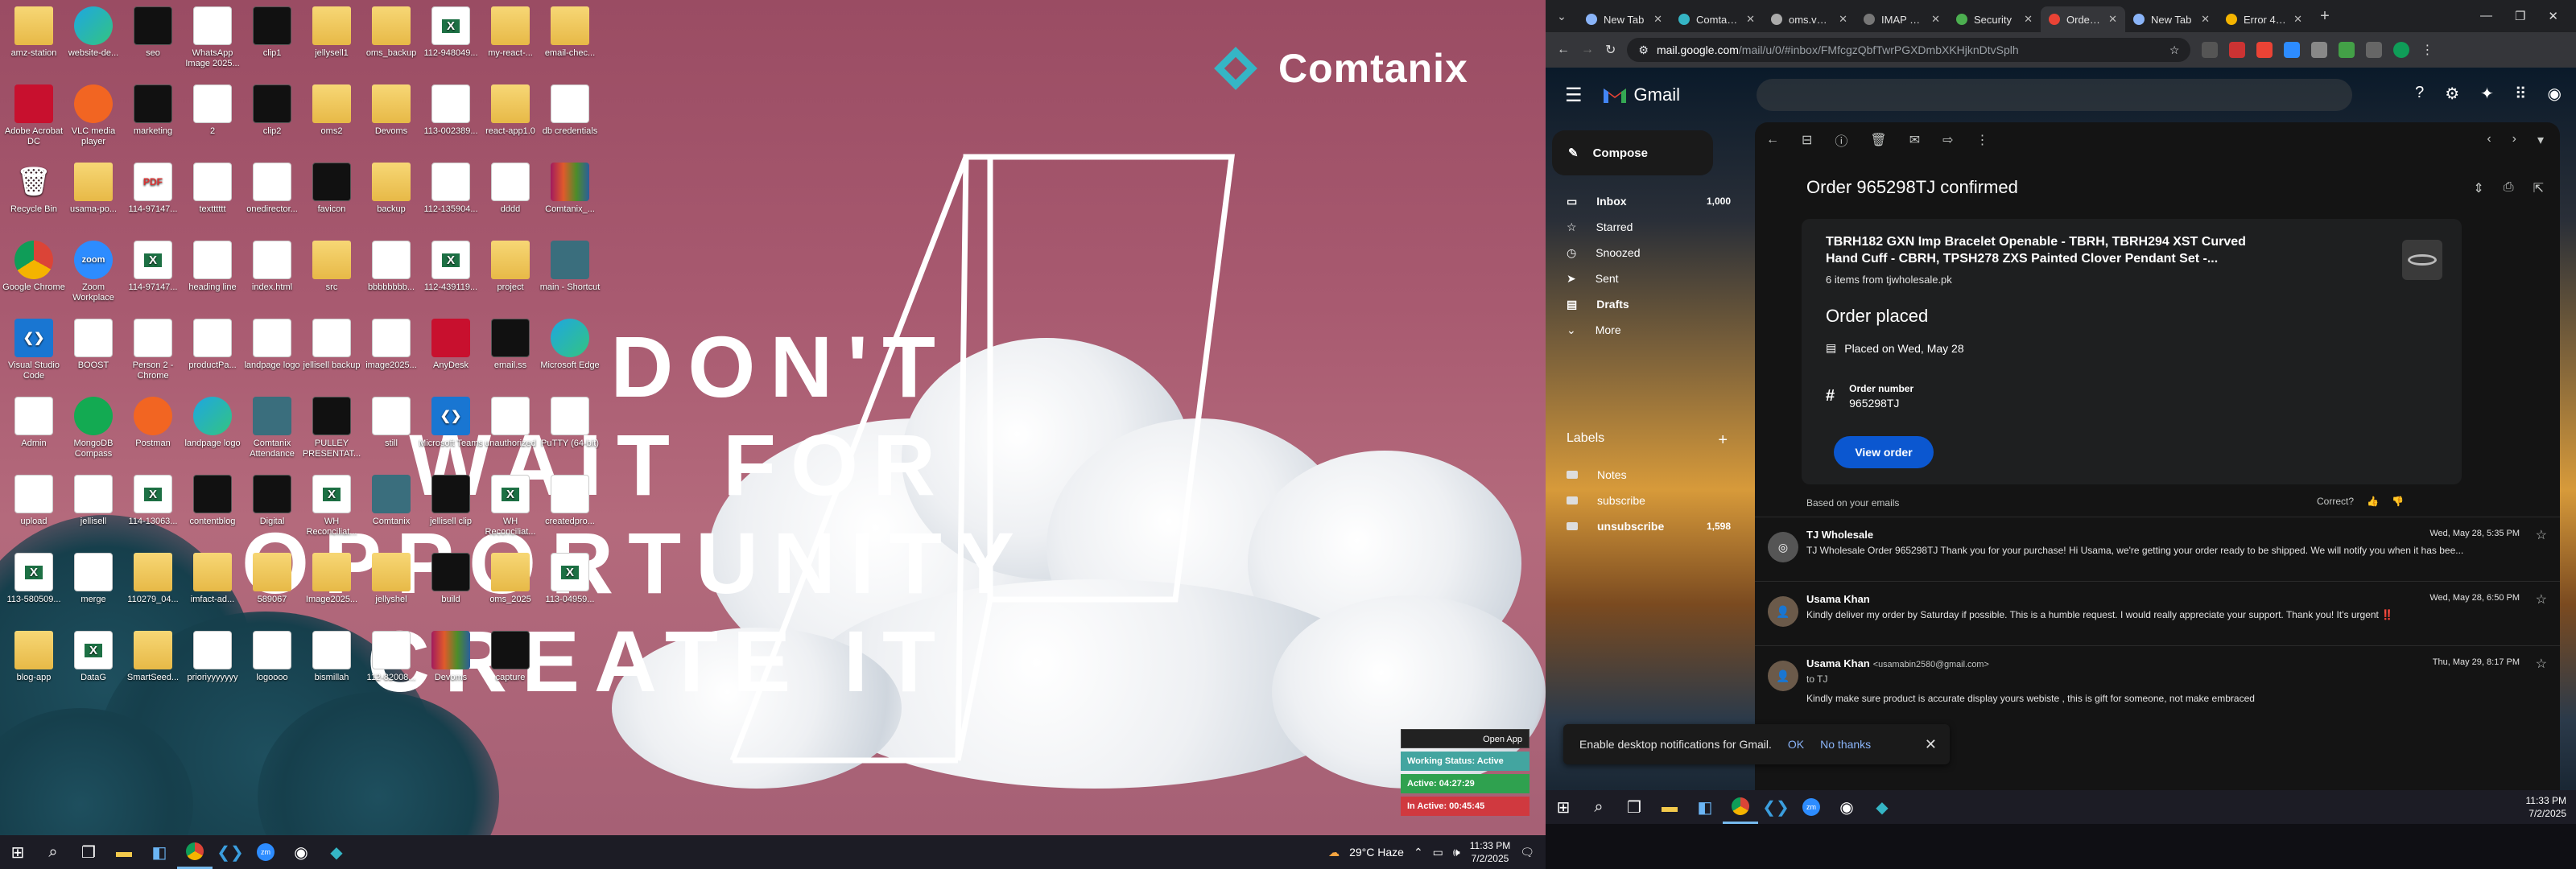 The height and width of the screenshot is (869, 2576). Describe the element at coordinates (1646, 475) in the screenshot. I see `label-item: Notes` at that location.